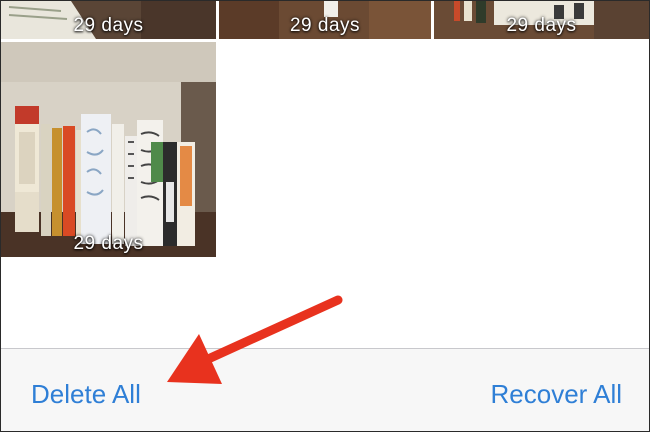 Image resolution: width=650 pixels, height=432 pixels. What do you see at coordinates (86, 394) in the screenshot?
I see `delete-all-button: Delete All` at bounding box center [86, 394].